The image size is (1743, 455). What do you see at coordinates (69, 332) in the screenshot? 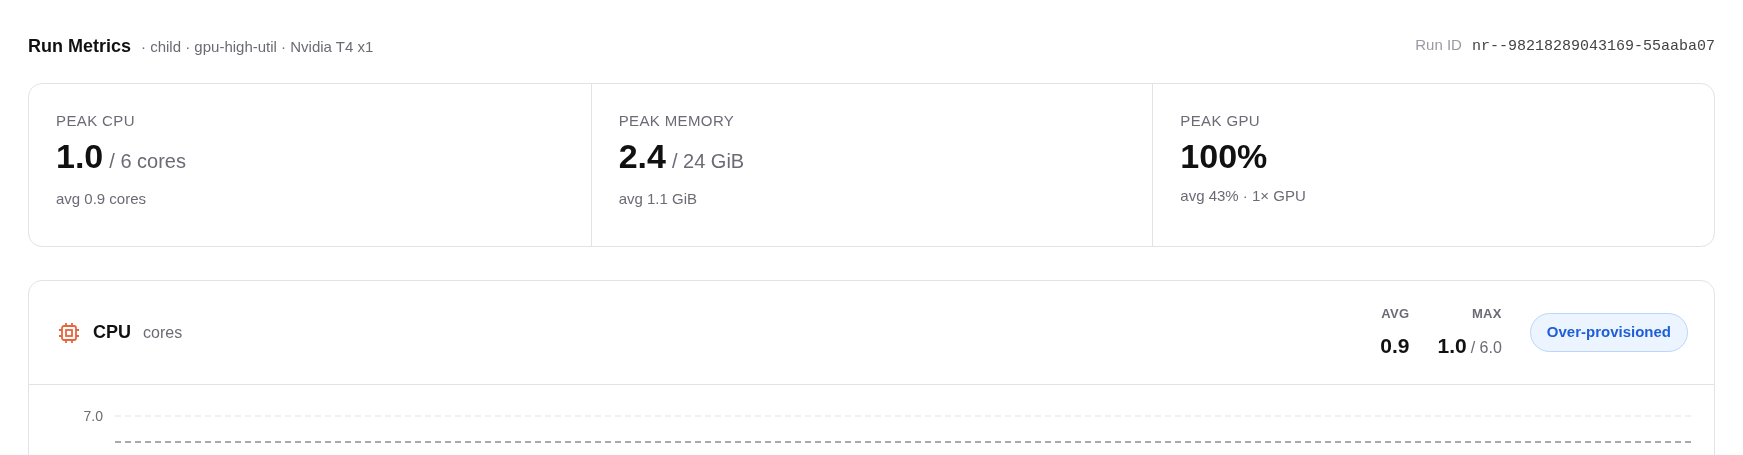
I see `chip-icon` at bounding box center [69, 332].